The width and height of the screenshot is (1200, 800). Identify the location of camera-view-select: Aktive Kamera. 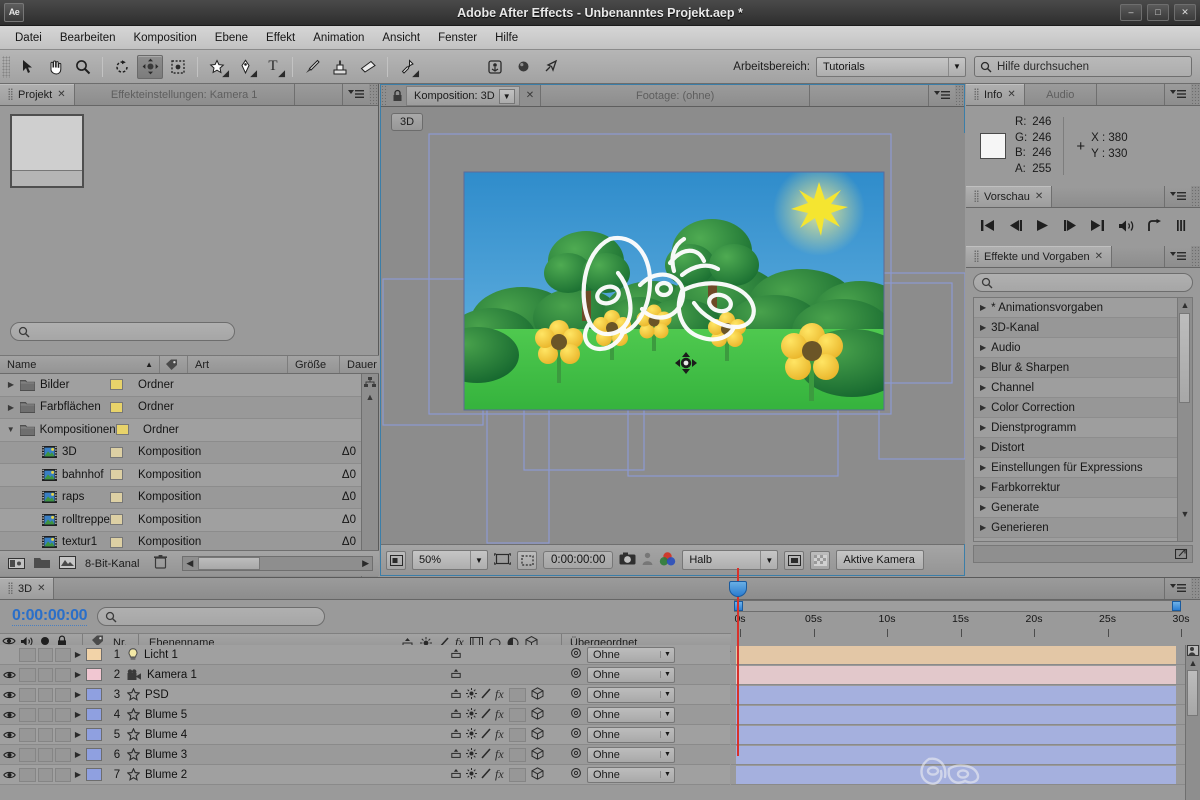
(880, 560).